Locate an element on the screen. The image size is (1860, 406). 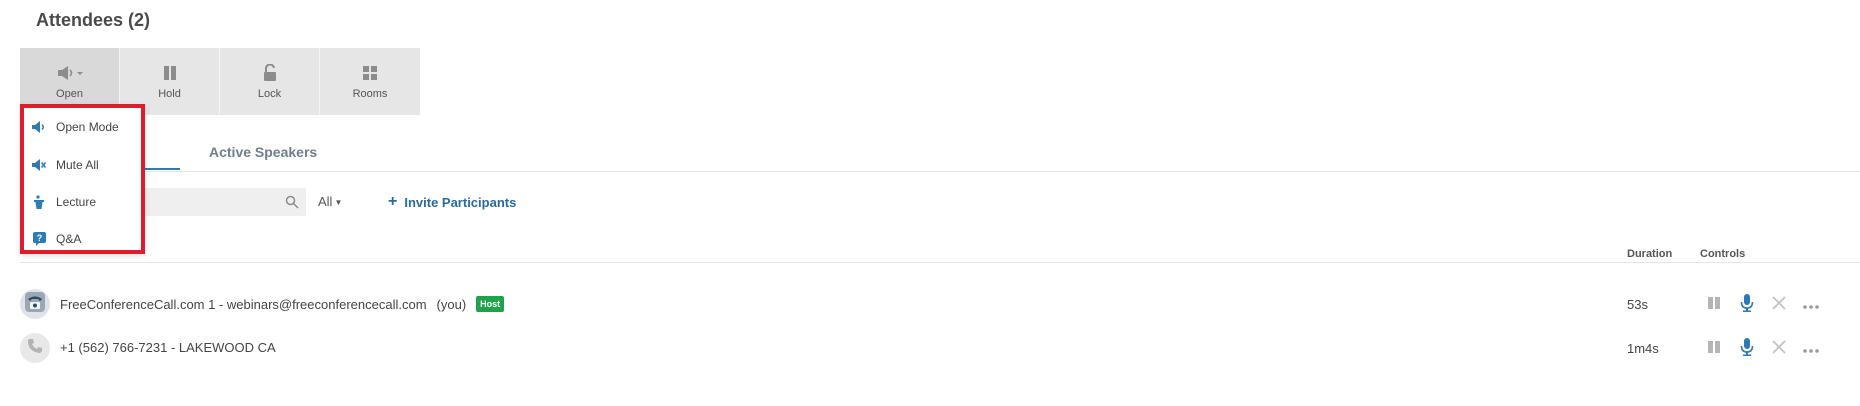
unlock-icon is located at coordinates (270, 72).